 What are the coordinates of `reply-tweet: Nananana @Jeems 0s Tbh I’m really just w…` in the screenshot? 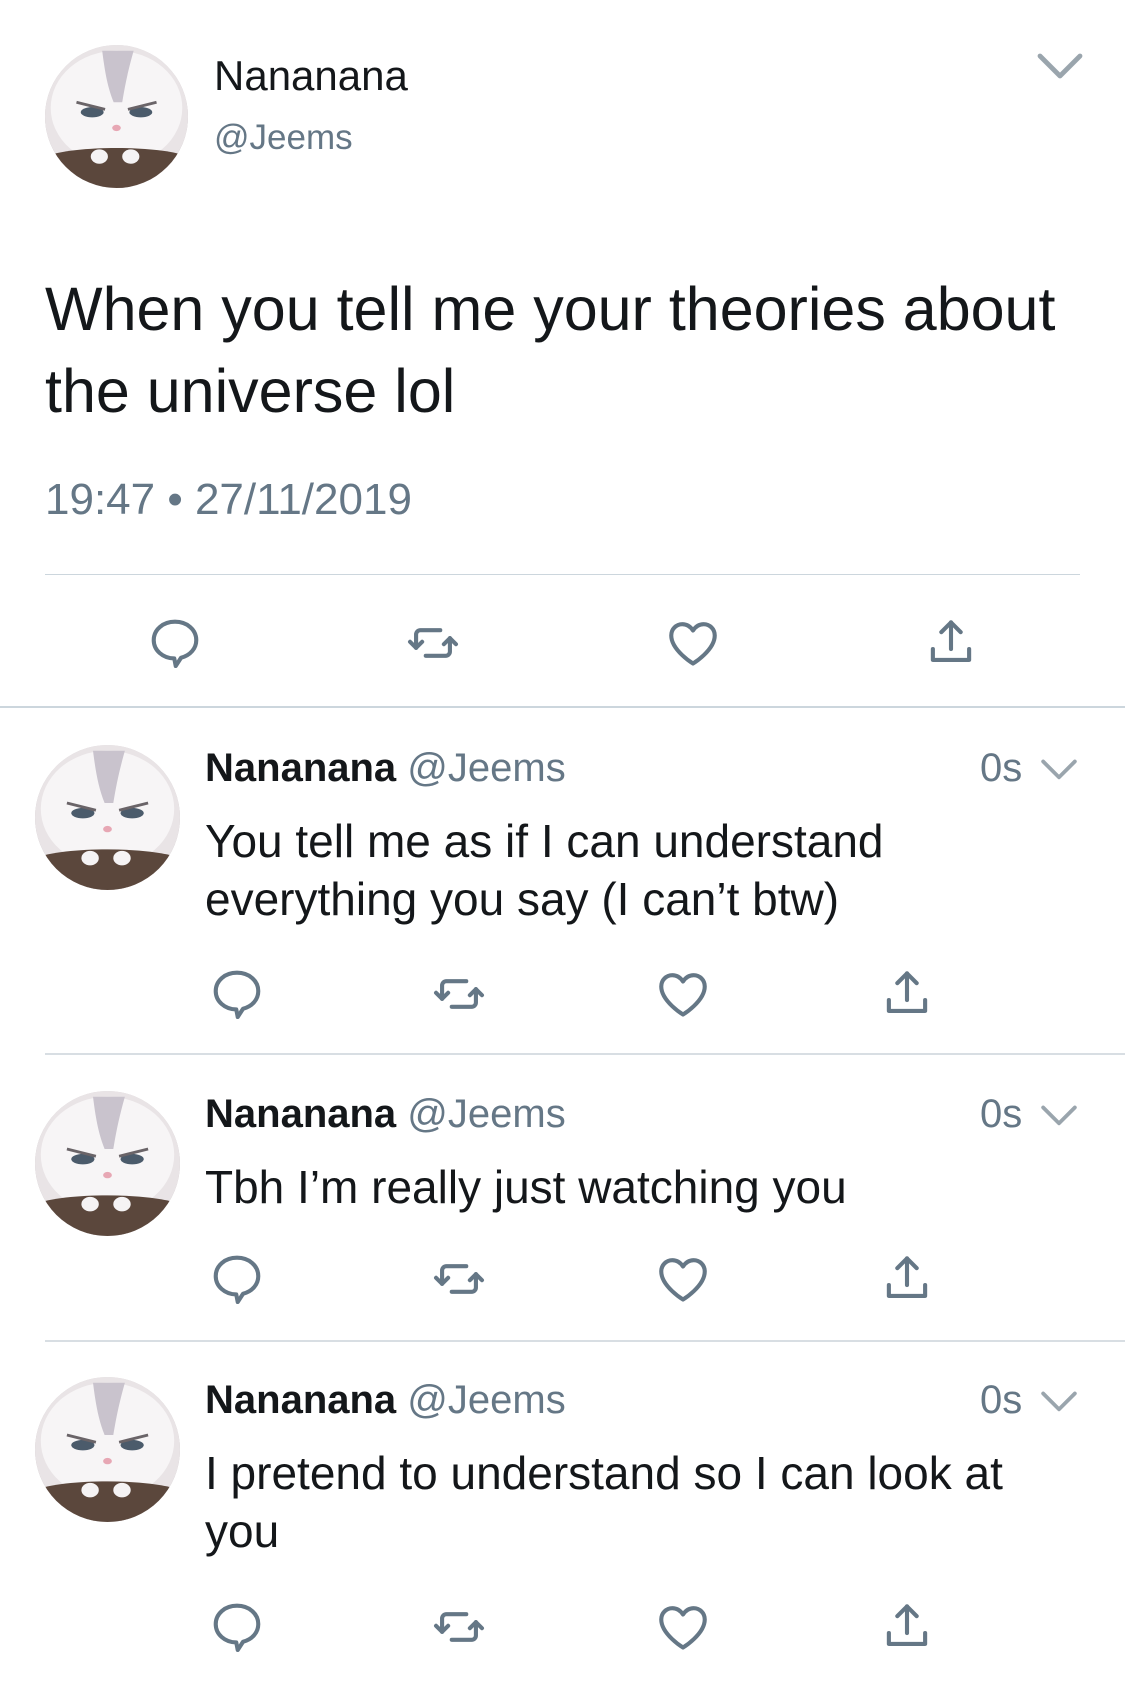 It's located at (562, 1211).